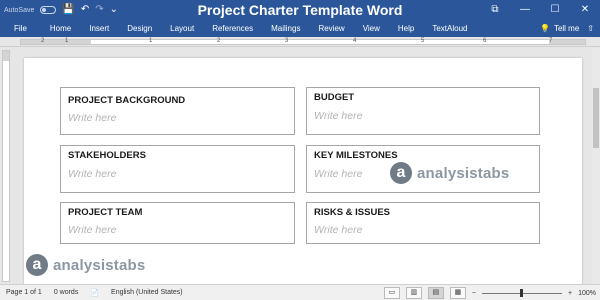 This screenshot has height=300, width=600. Describe the element at coordinates (596, 118) in the screenshot. I see `scrollbar-thumb` at that location.